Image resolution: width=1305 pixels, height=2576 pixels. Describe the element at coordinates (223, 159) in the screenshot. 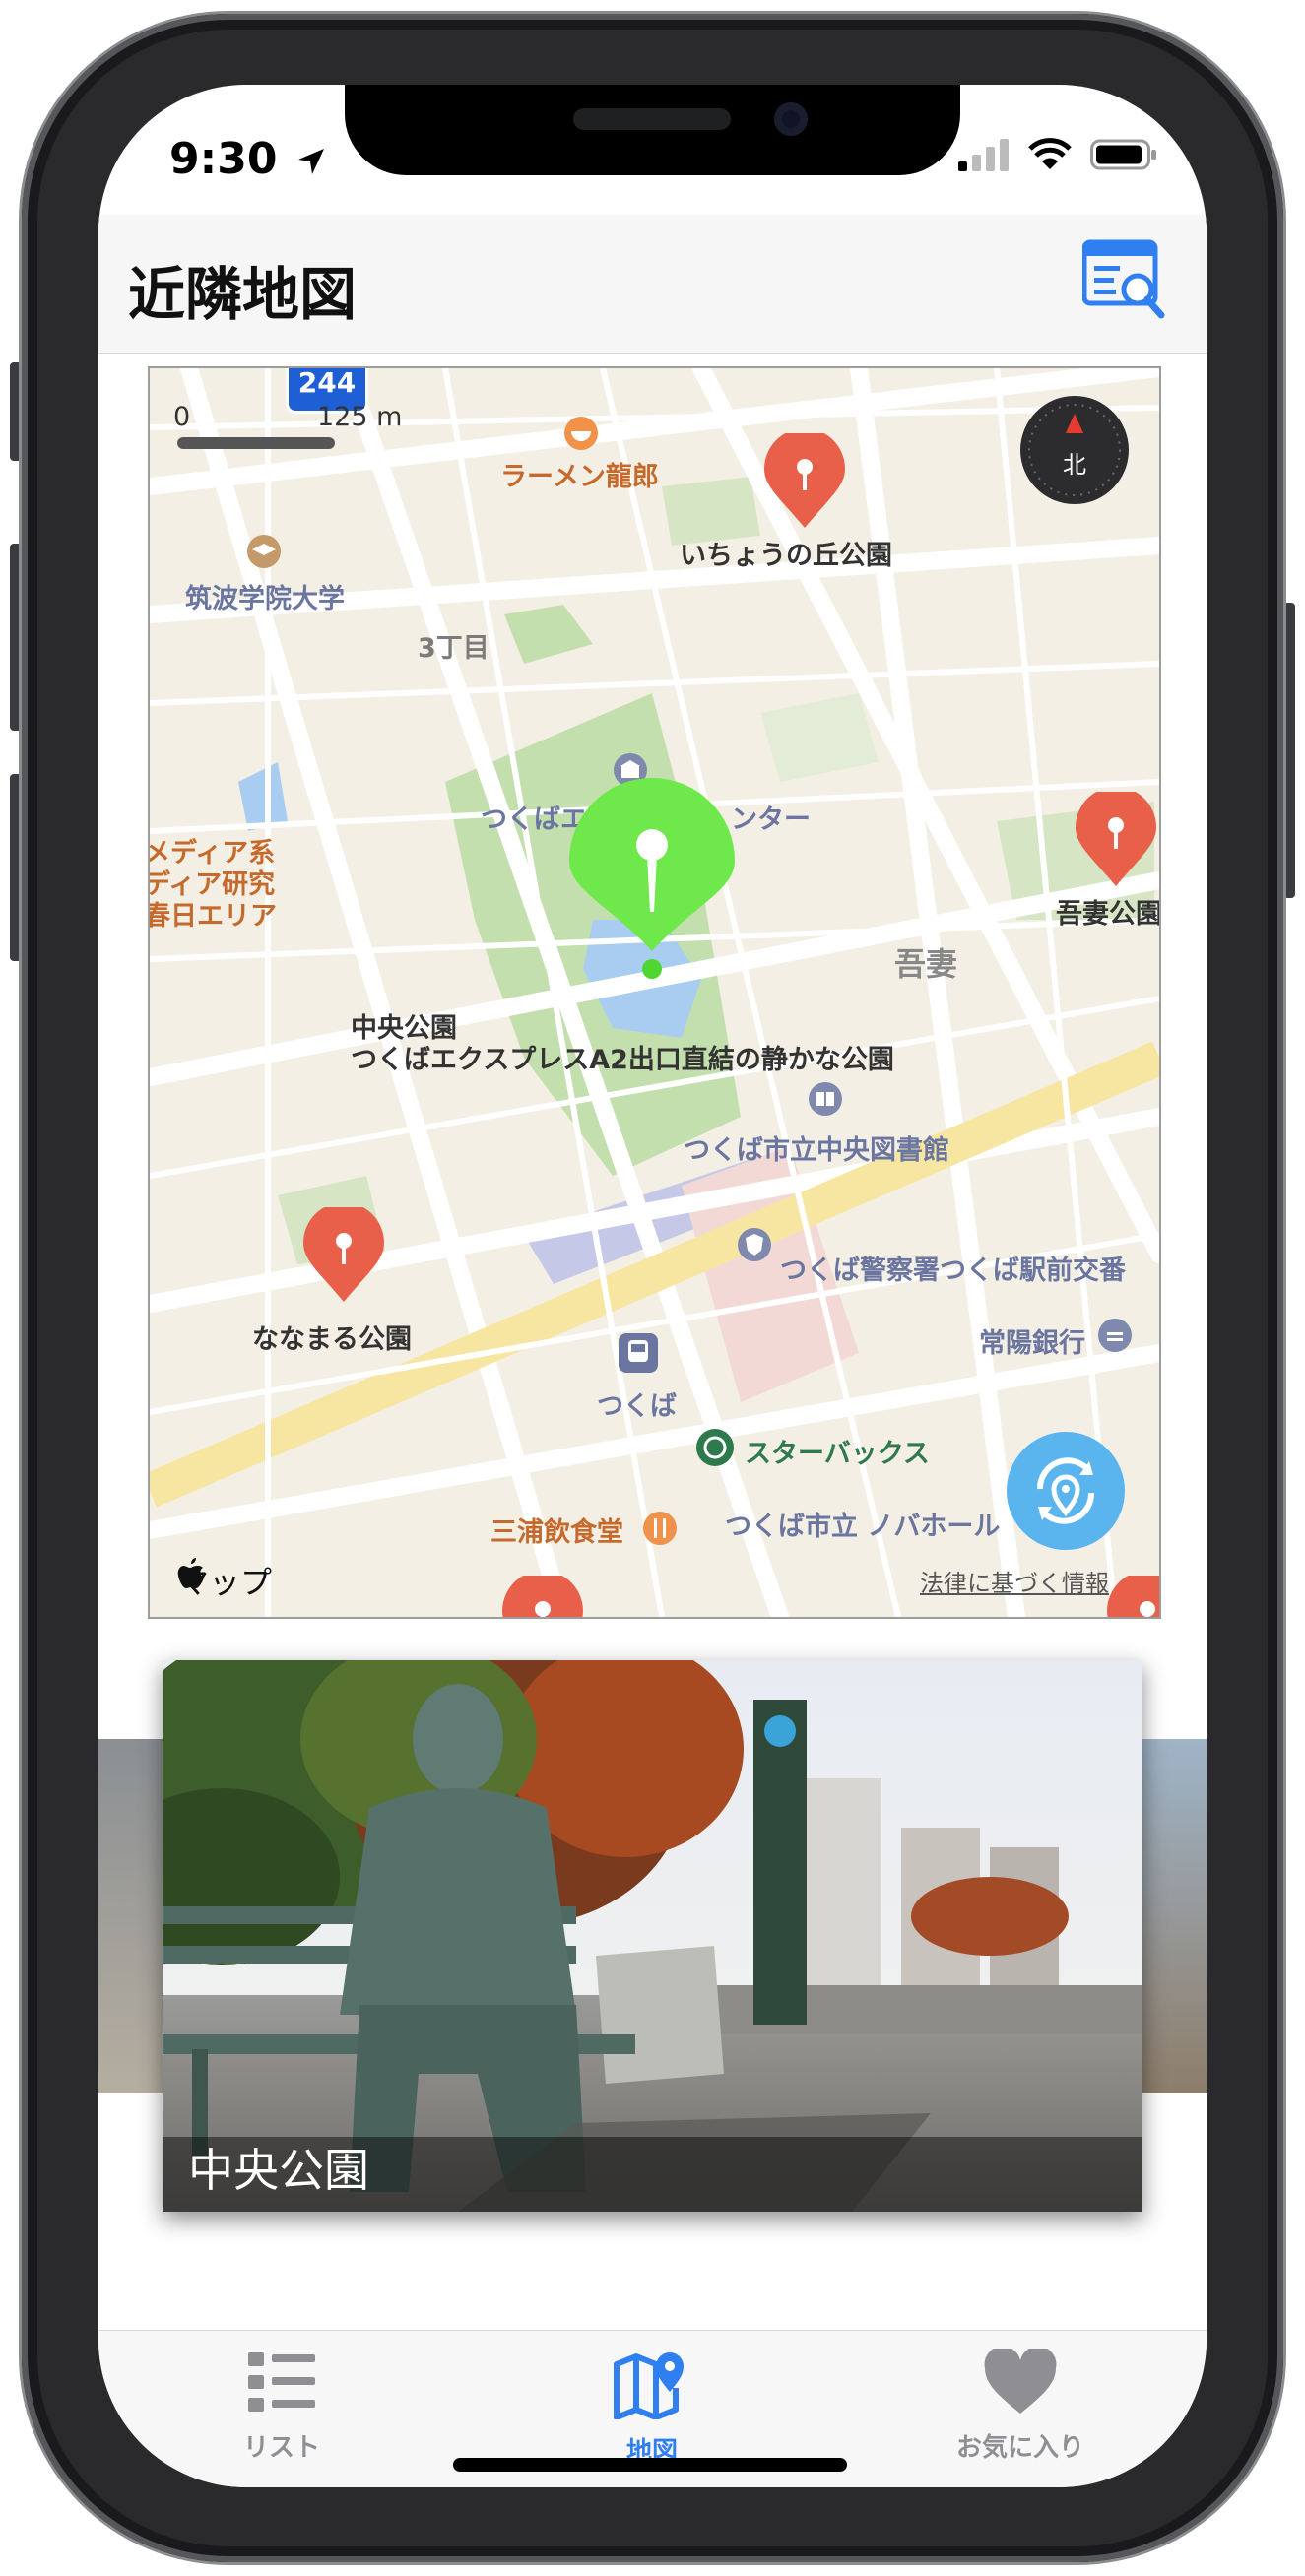

I see `status-time-text: 9:30` at that location.